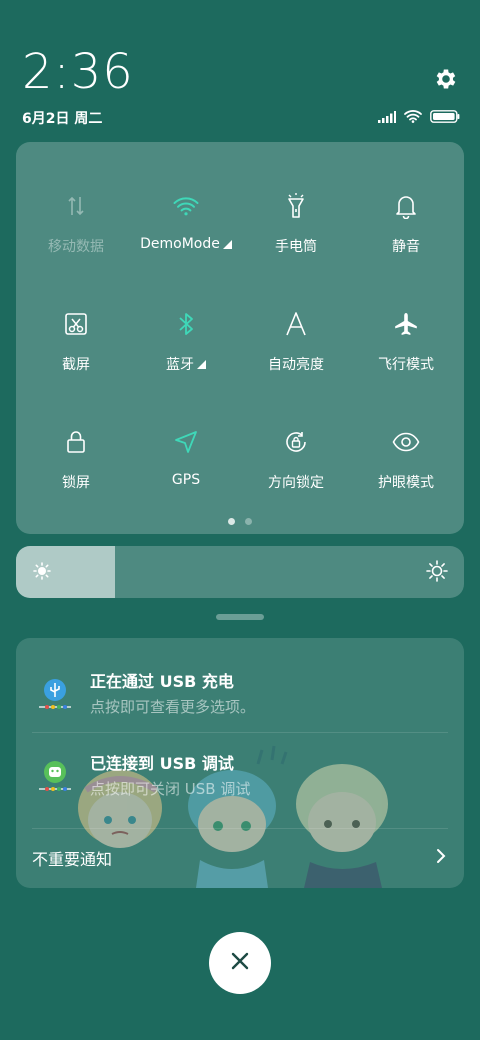 The height and width of the screenshot is (1040, 480). What do you see at coordinates (65, 572) in the screenshot?
I see `brightness-level-fill` at bounding box center [65, 572].